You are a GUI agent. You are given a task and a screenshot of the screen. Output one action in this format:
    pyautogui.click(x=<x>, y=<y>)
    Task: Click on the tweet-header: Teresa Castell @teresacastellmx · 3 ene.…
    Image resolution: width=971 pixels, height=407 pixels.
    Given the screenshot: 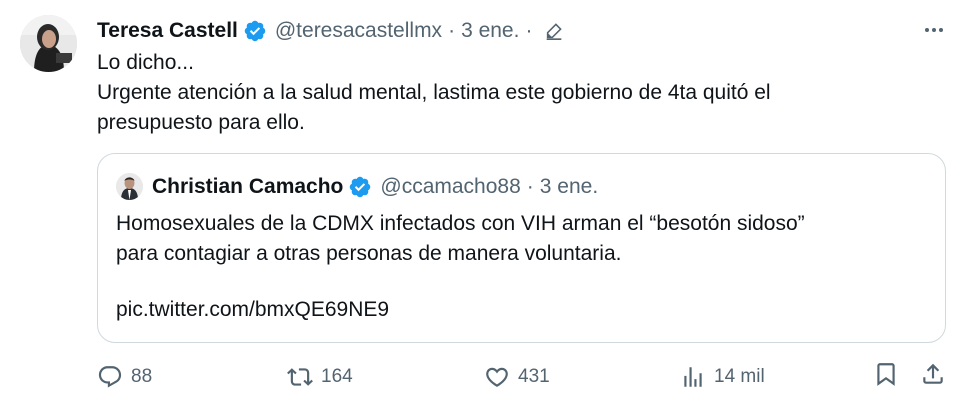 What is the action you would take?
    pyautogui.click(x=331, y=31)
    